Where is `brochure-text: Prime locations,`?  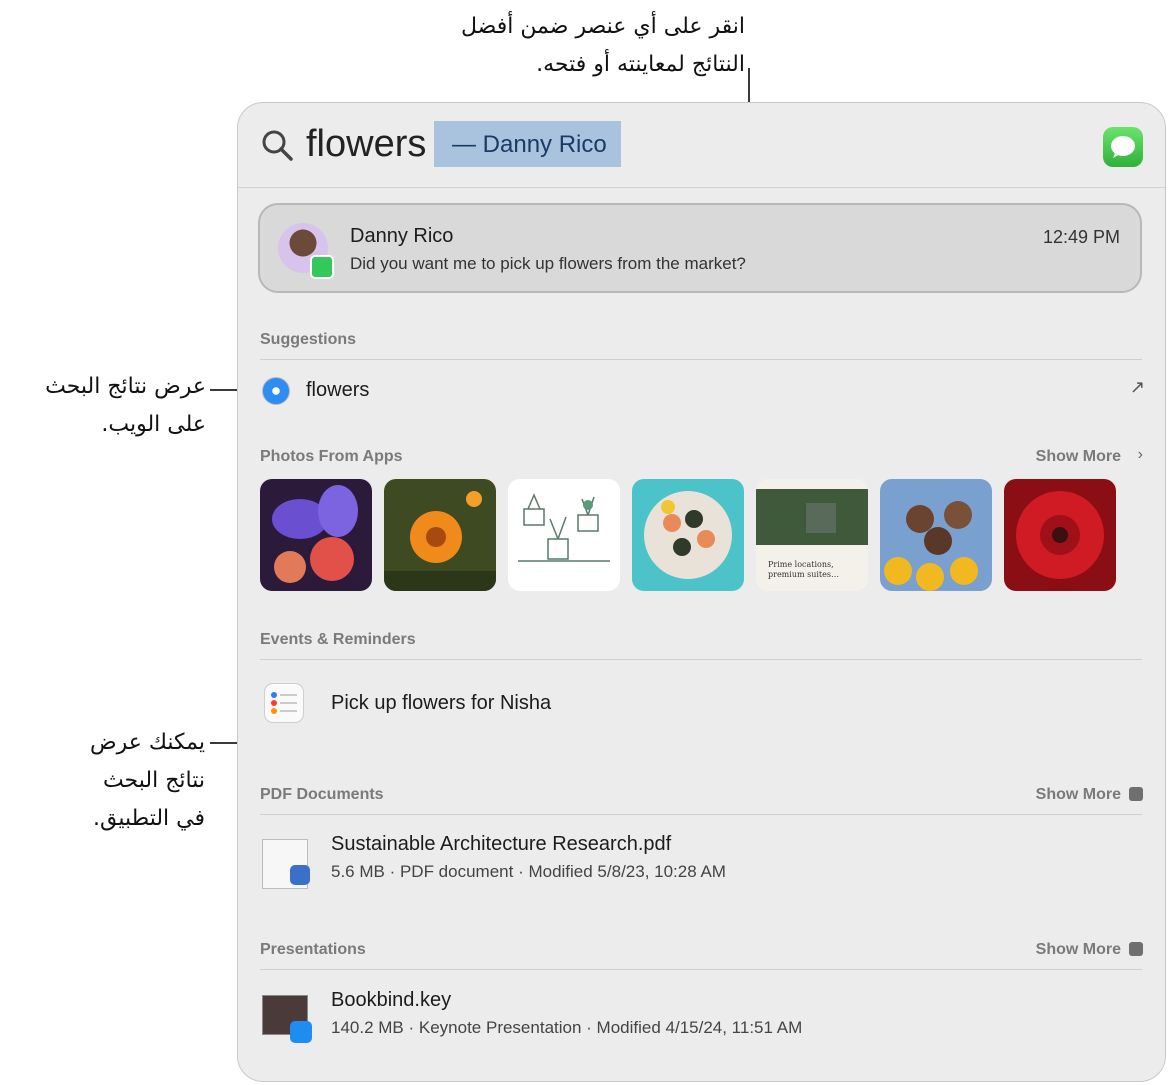 brochure-text: Prime locations, is located at coordinates (801, 564).